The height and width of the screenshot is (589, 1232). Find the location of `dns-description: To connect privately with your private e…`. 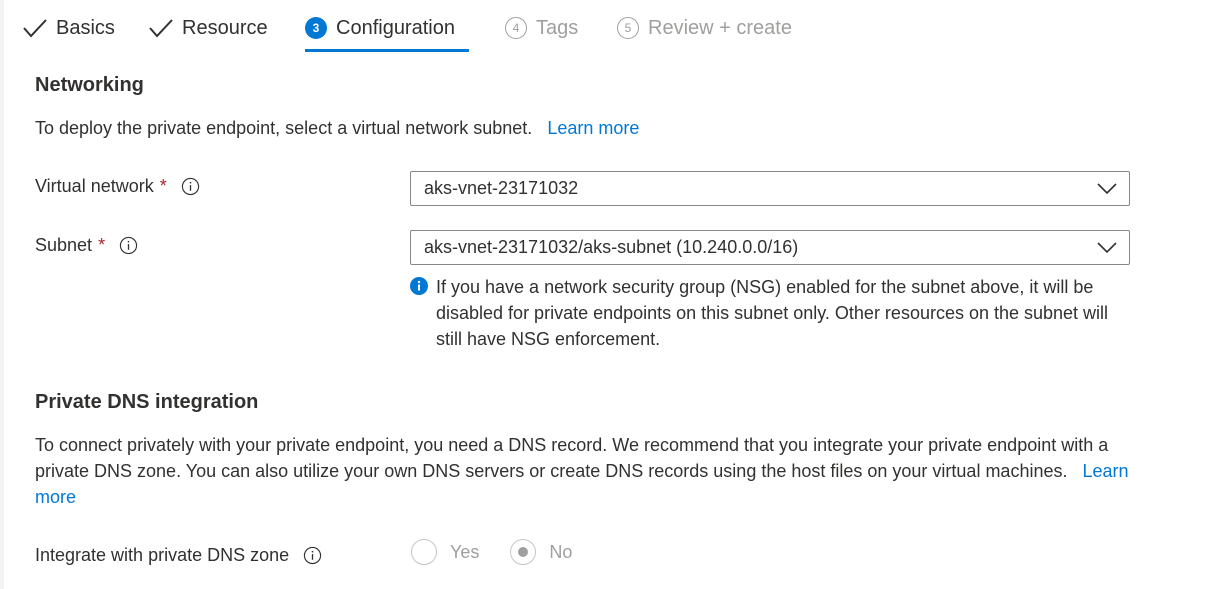

dns-description: To connect privately with your private e… is located at coordinates (585, 471).